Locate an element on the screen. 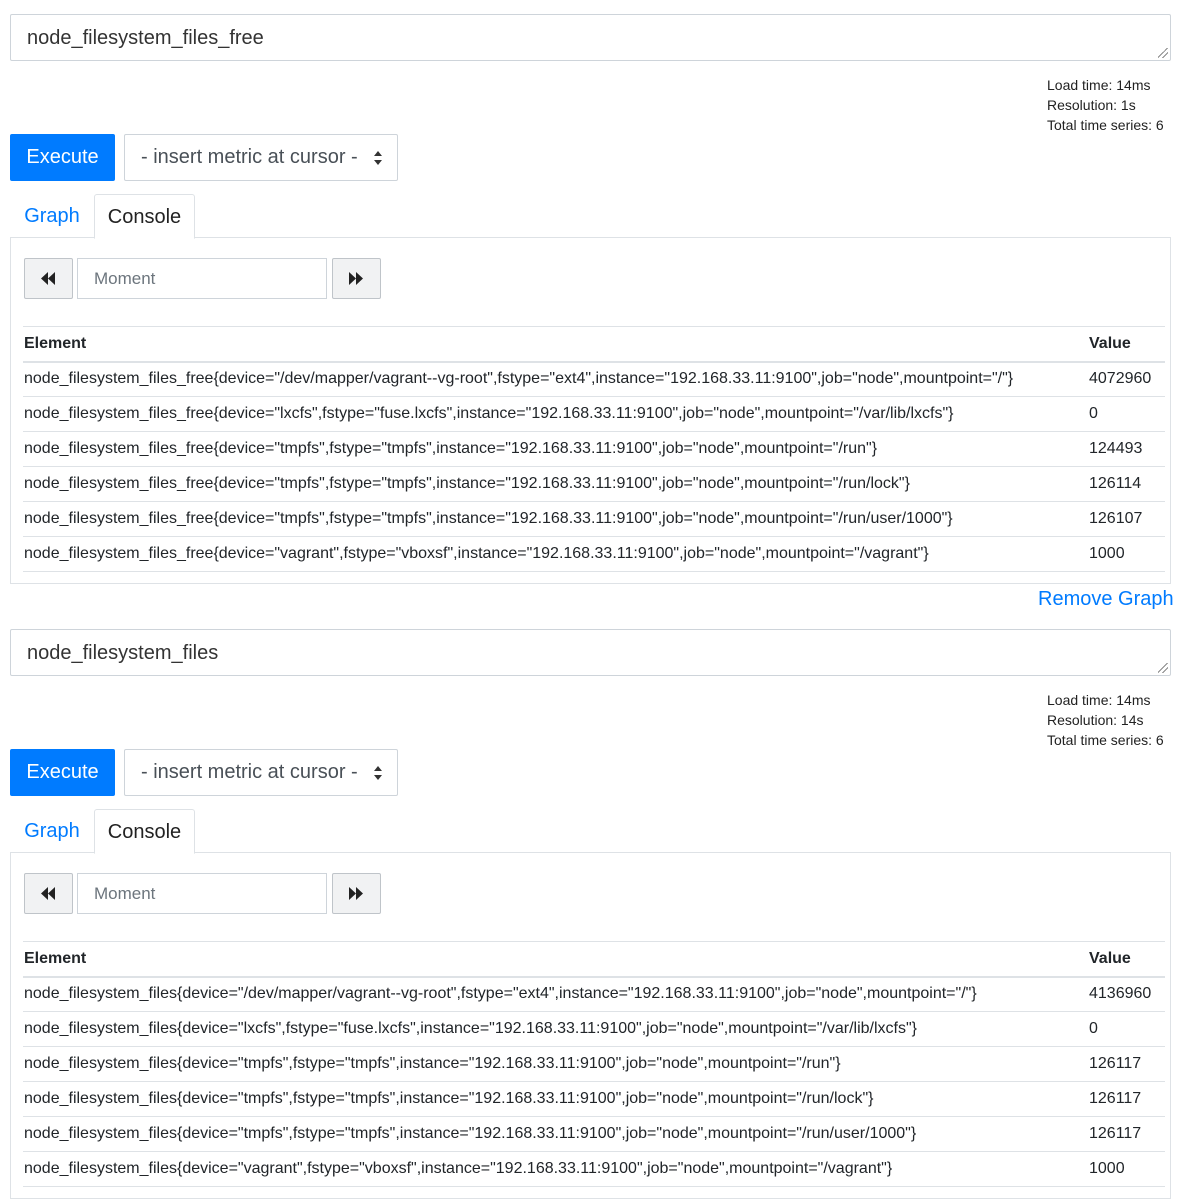 This screenshot has height=1200, width=1190. expression-input: node_filesystem_files is located at coordinates (590, 652).